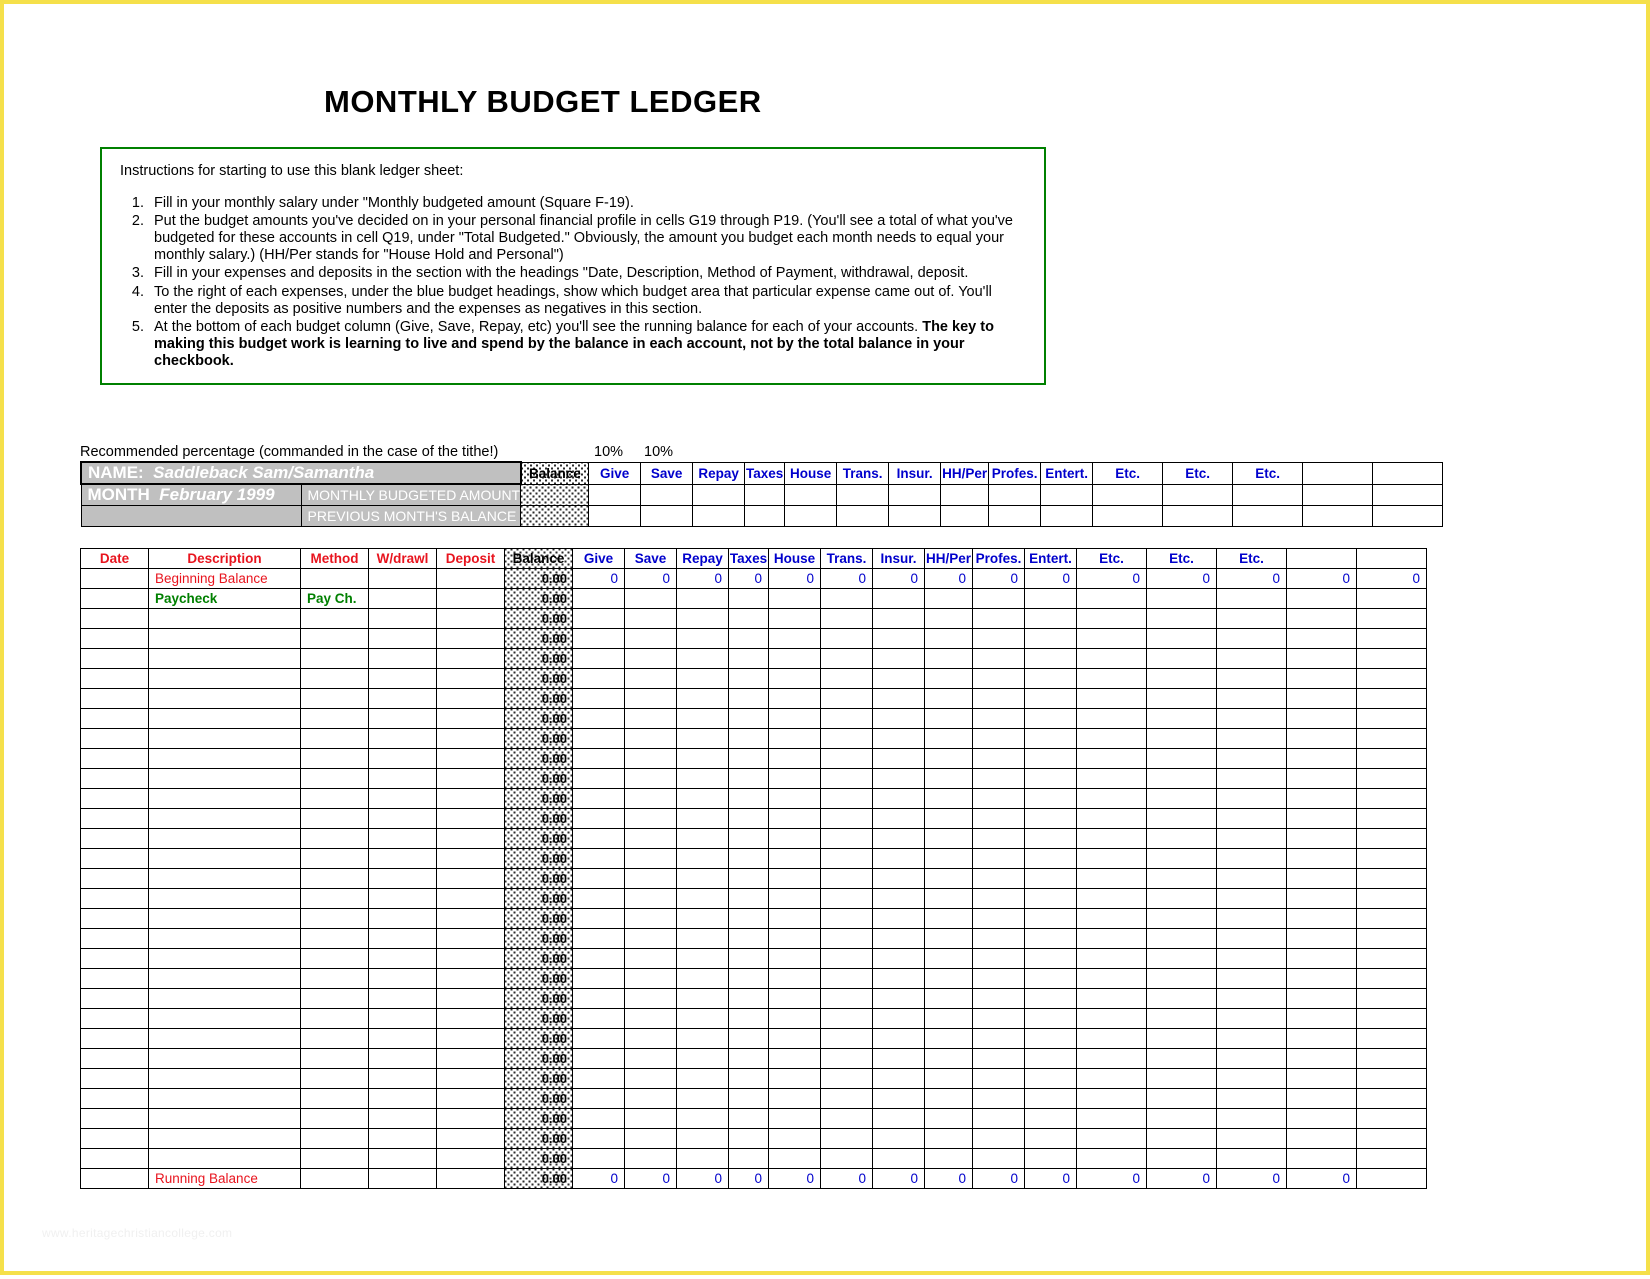 This screenshot has width=1650, height=1279. I want to click on cell-blank-1-0: 0, so click(1321, 578).